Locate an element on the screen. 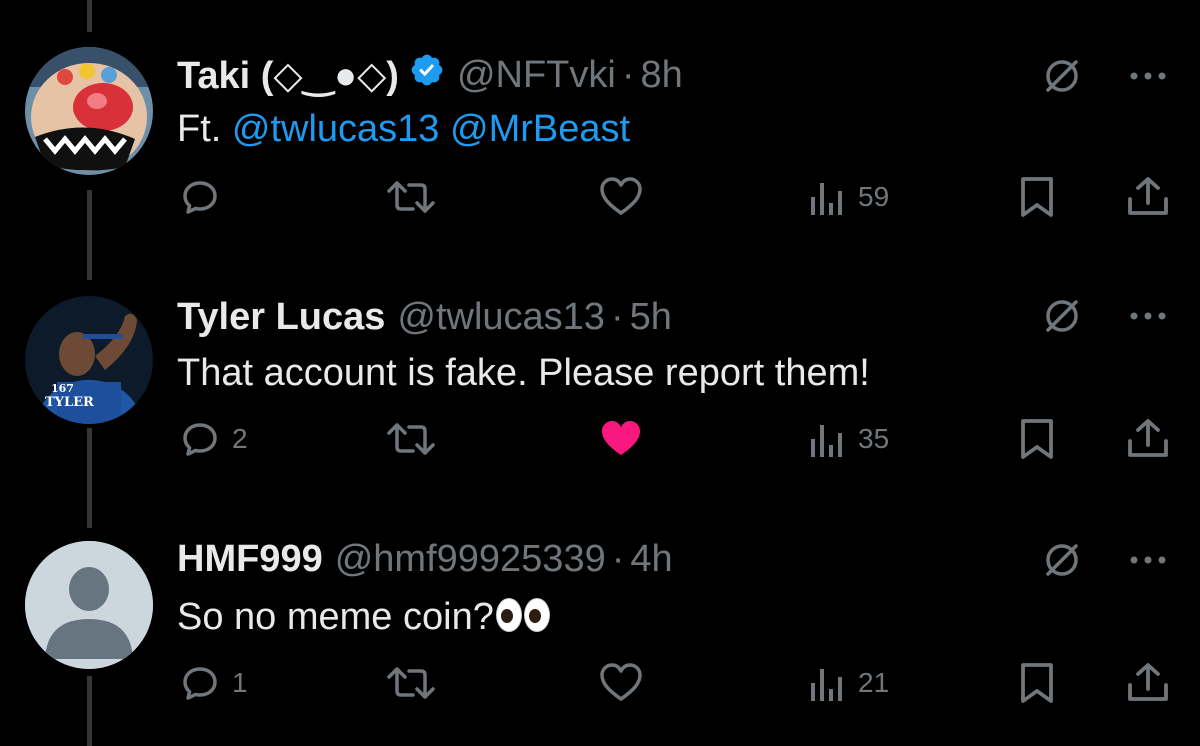 This screenshot has width=1200, height=746. reply-count: 1 is located at coordinates (240, 682).